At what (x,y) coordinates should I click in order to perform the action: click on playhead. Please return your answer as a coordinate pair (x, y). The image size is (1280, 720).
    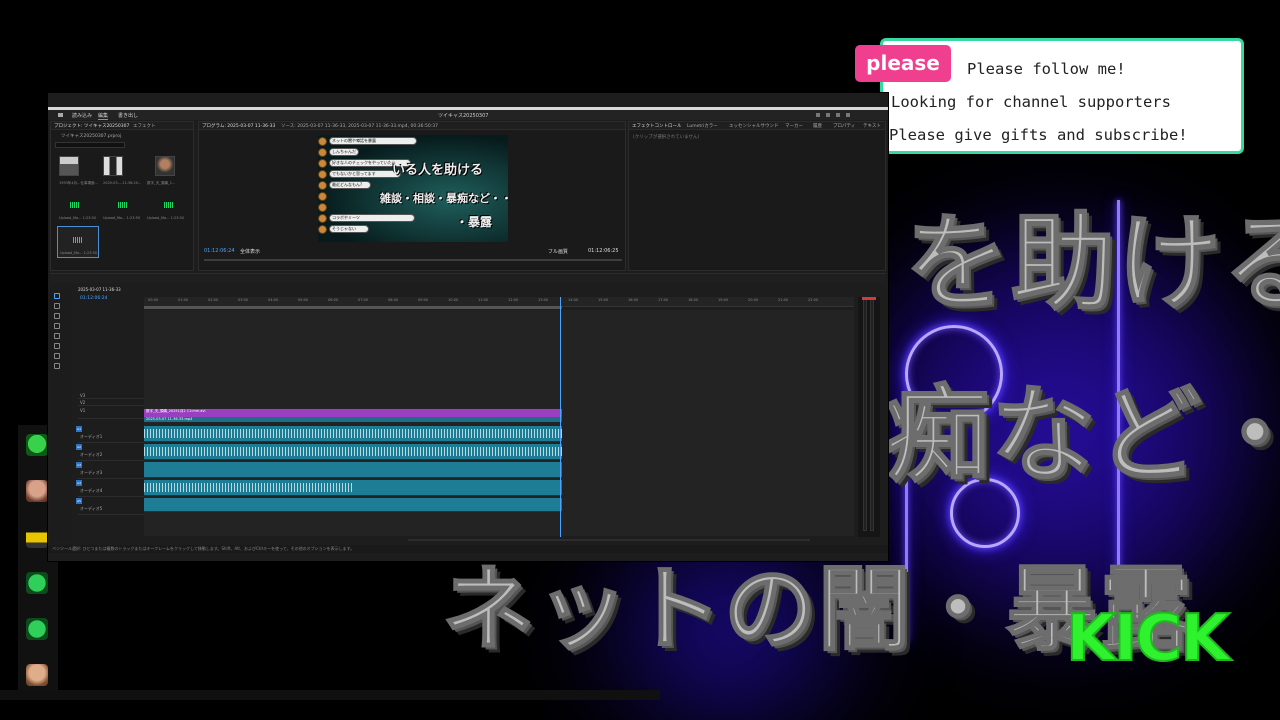
    Looking at the image, I should click on (560, 417).